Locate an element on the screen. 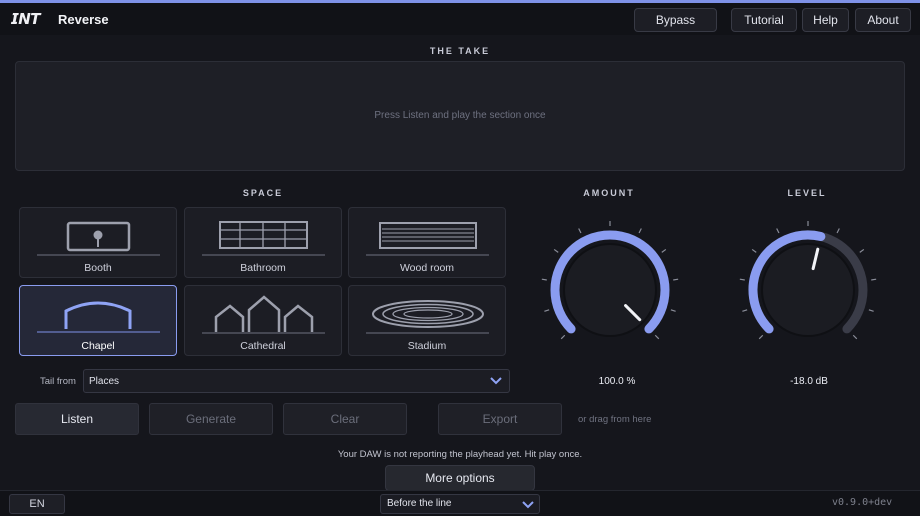  tail-from-value: Places is located at coordinates (104, 381).